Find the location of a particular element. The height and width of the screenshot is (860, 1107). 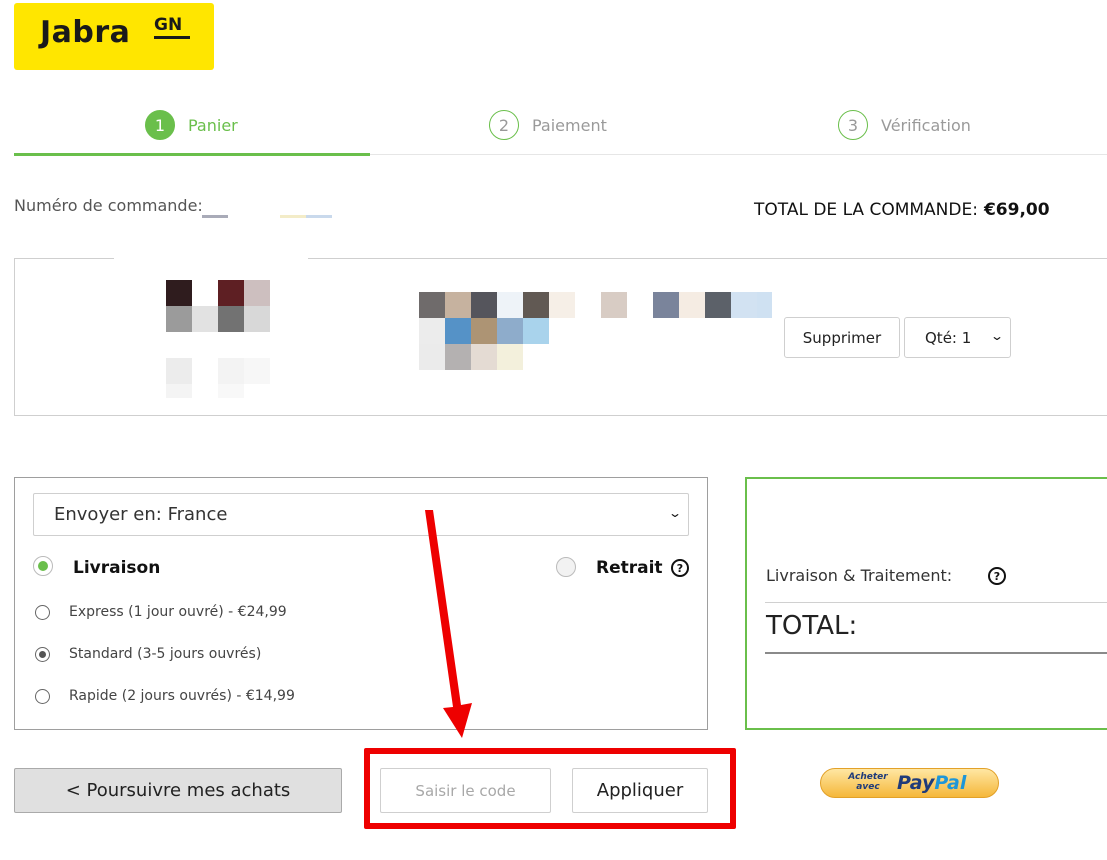

logo-suffix: GN is located at coordinates (168, 25).